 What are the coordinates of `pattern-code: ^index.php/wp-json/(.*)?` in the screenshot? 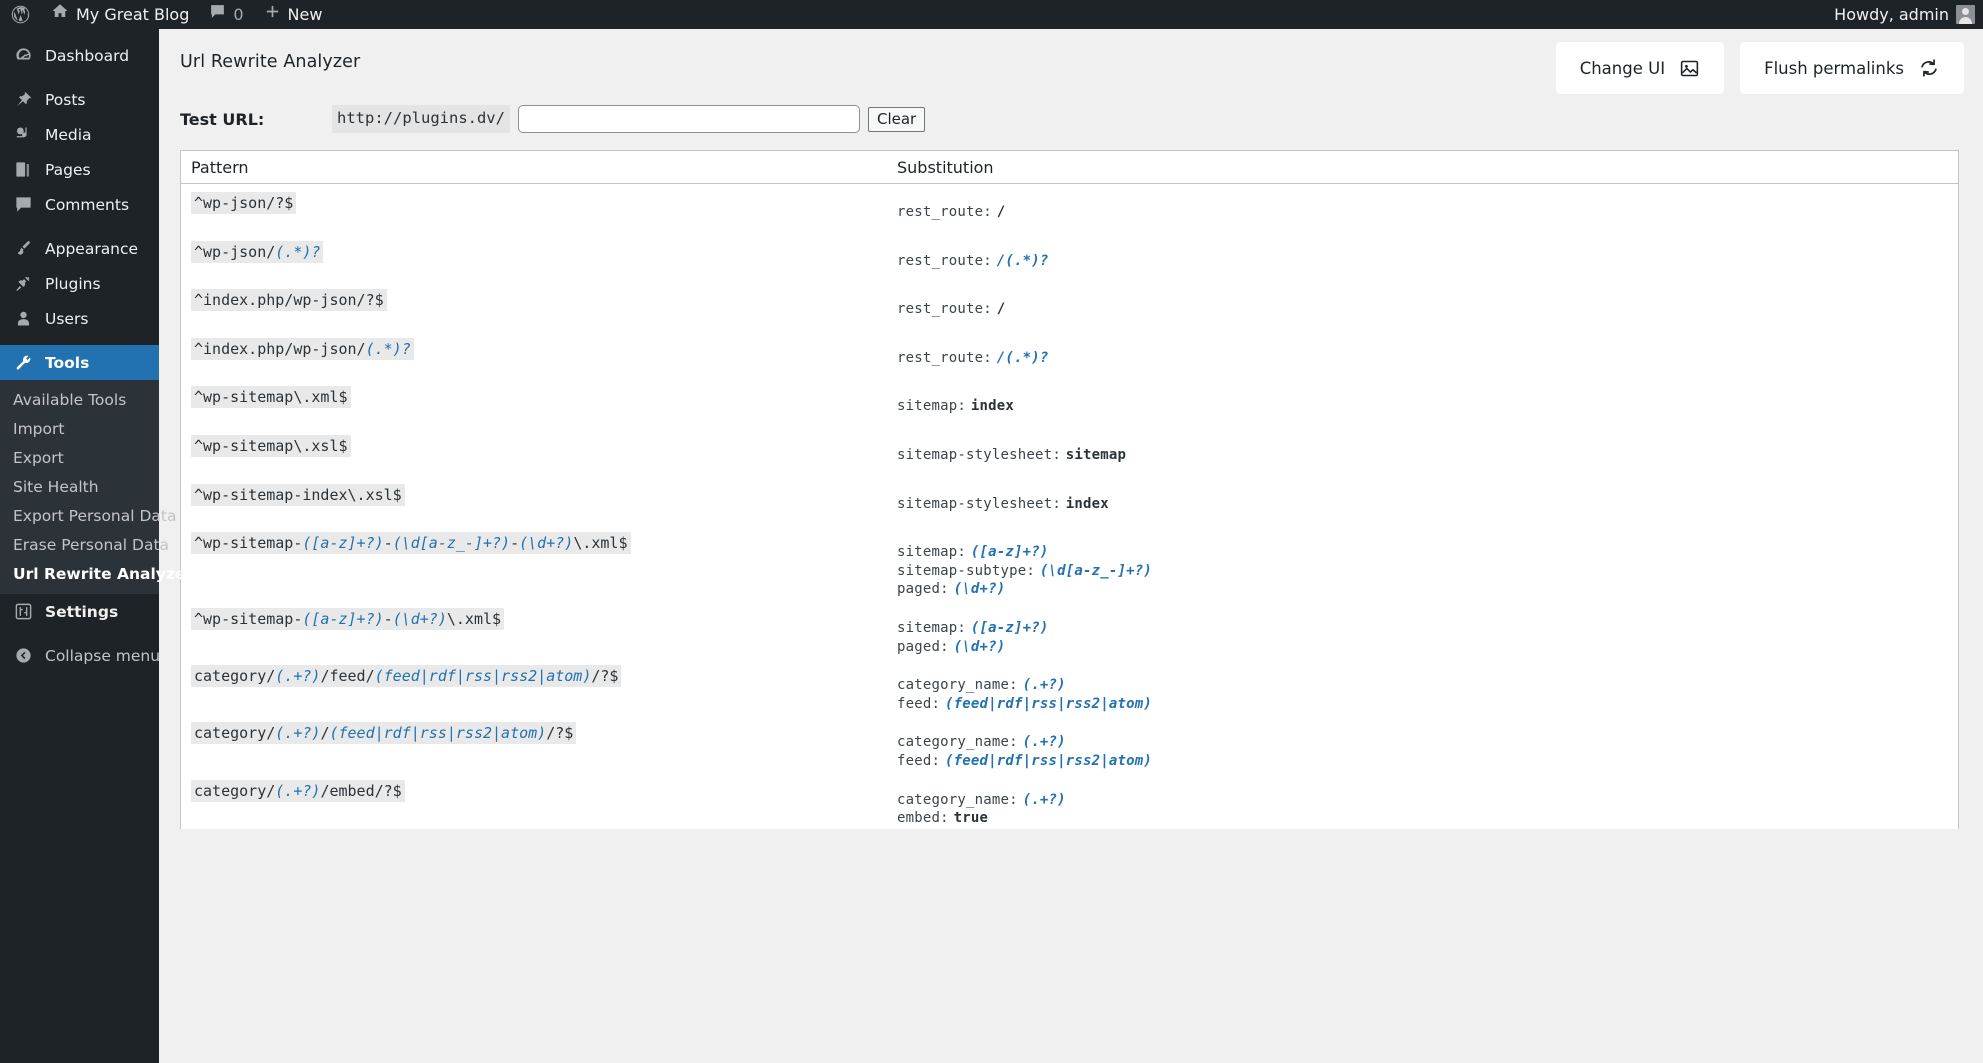 It's located at (302, 348).